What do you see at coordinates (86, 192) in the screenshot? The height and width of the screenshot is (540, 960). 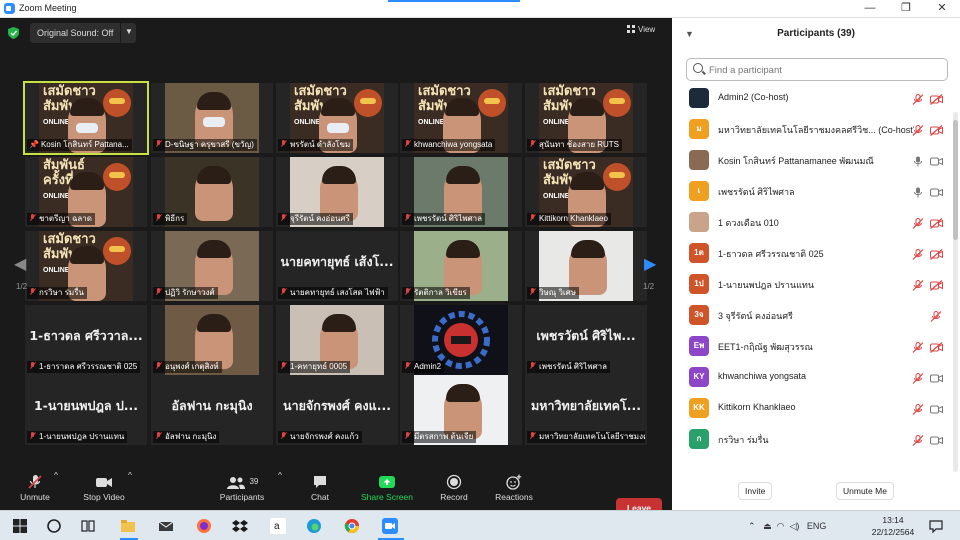 I see `video-tile: สัมพันธ์ ครั้งที่ 3 ONLINE ชาตรีญา ฉลาด` at bounding box center [86, 192].